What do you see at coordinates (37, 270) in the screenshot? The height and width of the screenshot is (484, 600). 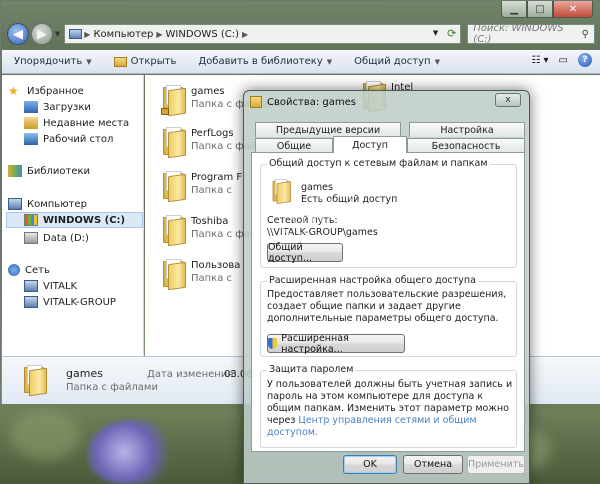 I see `sidebar-item-label: Сеть` at bounding box center [37, 270].